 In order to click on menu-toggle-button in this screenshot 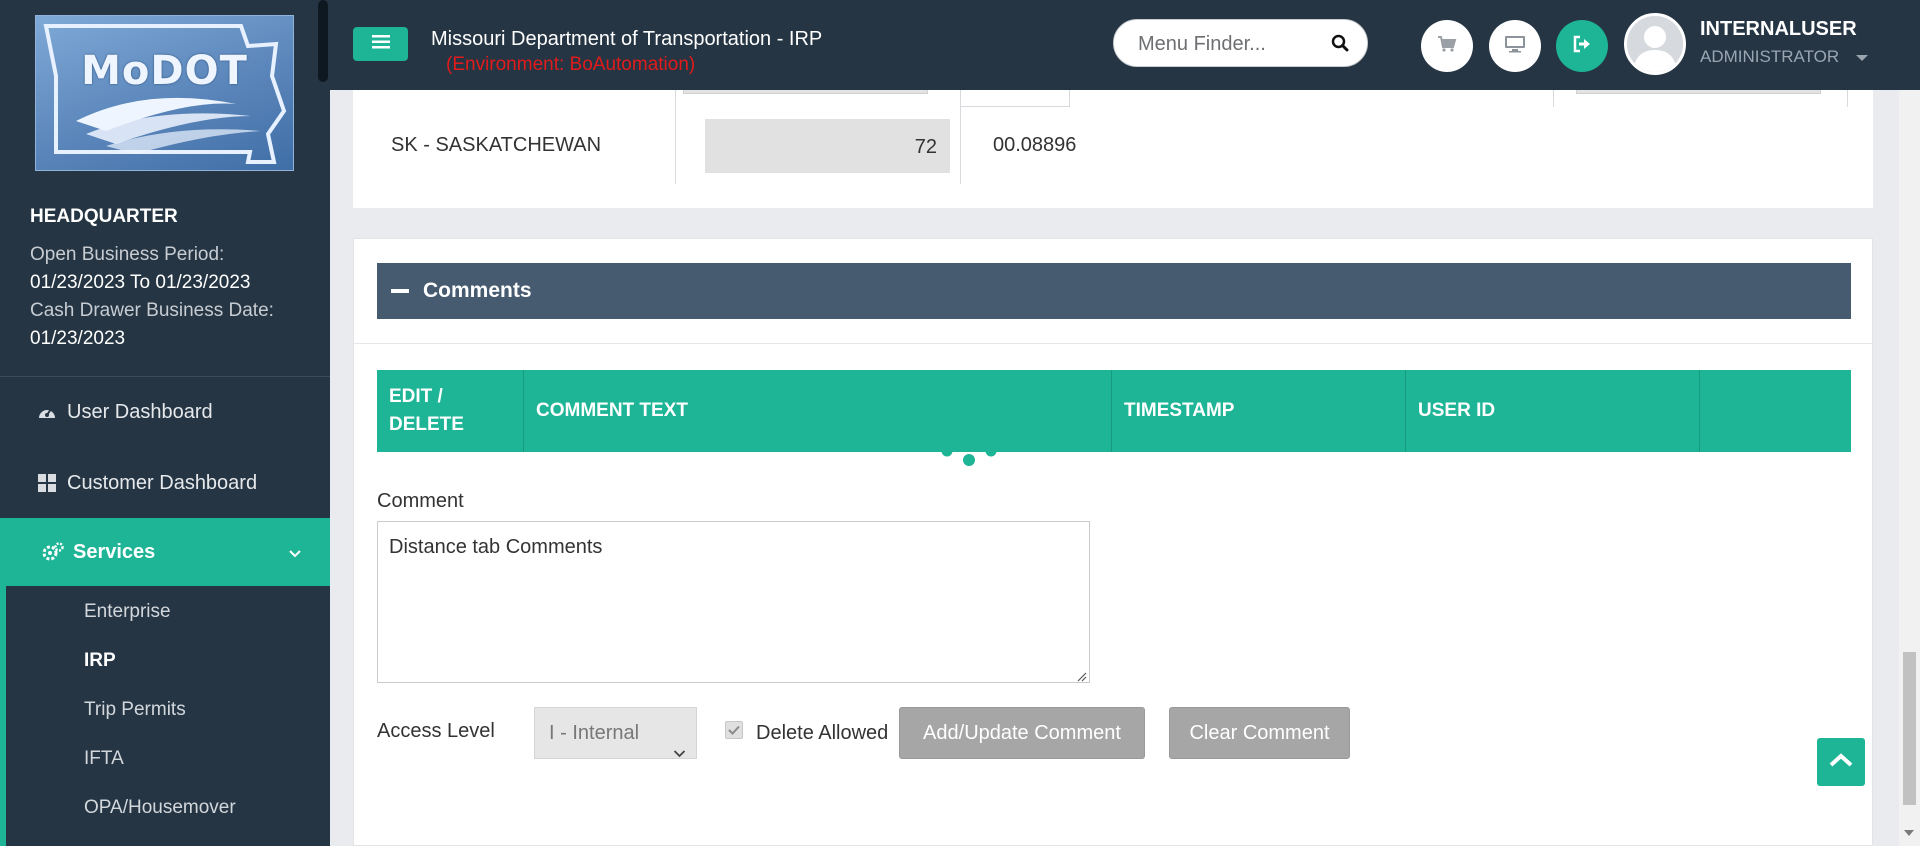, I will do `click(380, 44)`.